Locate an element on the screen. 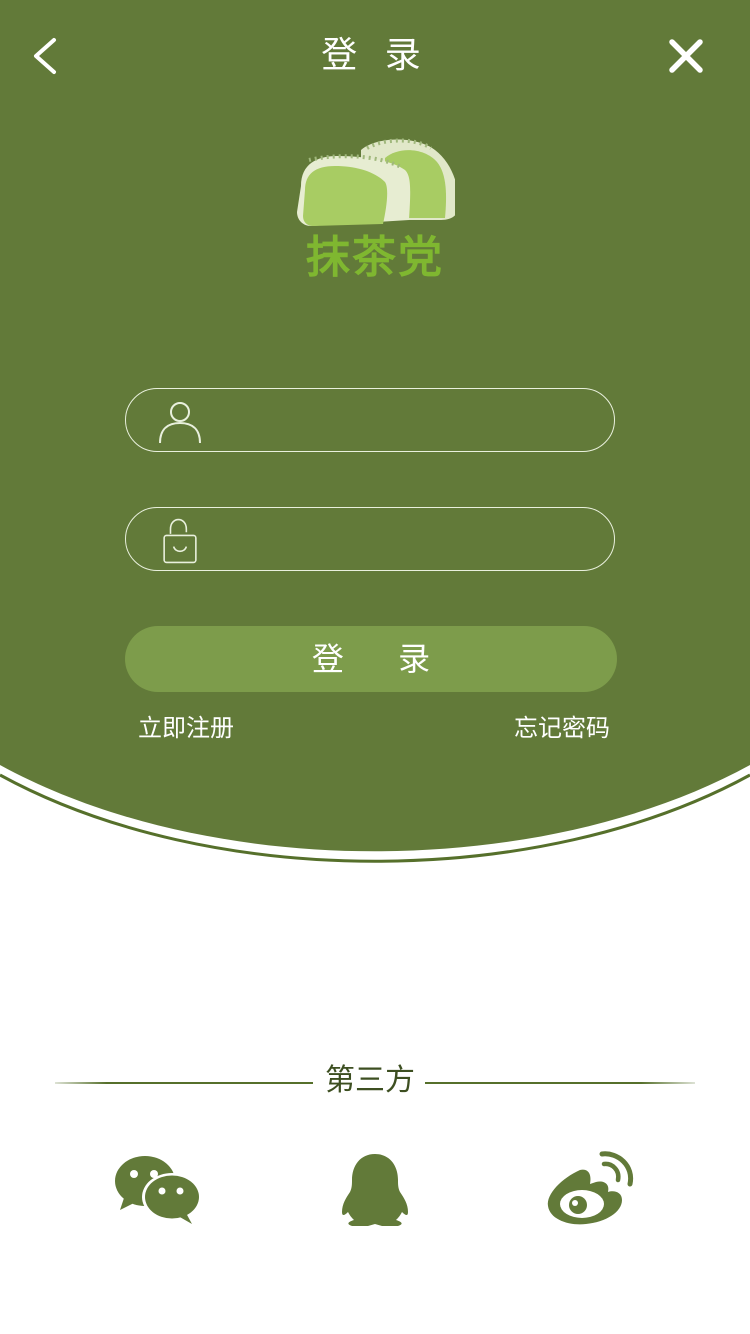 This screenshot has width=750, height=1334. qq-login-button is located at coordinates (375, 1190).